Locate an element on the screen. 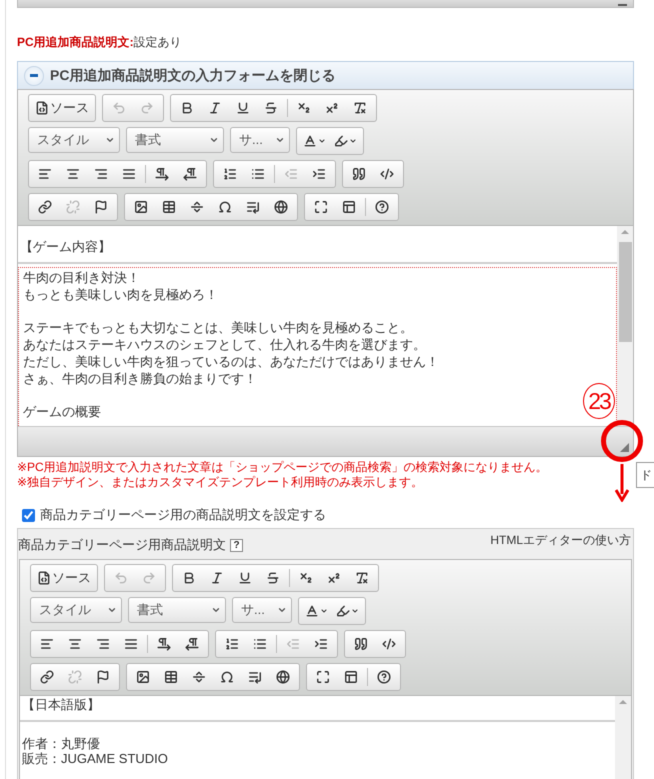  field-label: PC用追加商品説明文: is located at coordinates (75, 42).